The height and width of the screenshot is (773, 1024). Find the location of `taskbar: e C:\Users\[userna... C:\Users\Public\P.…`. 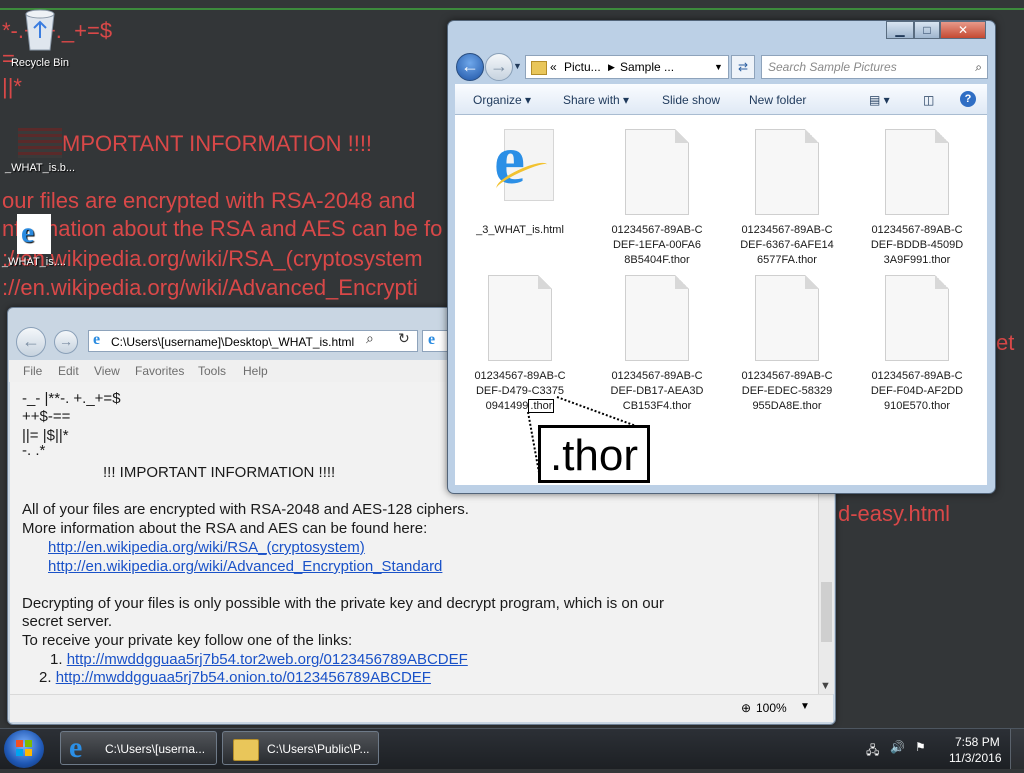

taskbar: e C:\Users\[userna... C:\Users\Public\P.… is located at coordinates (512, 748).